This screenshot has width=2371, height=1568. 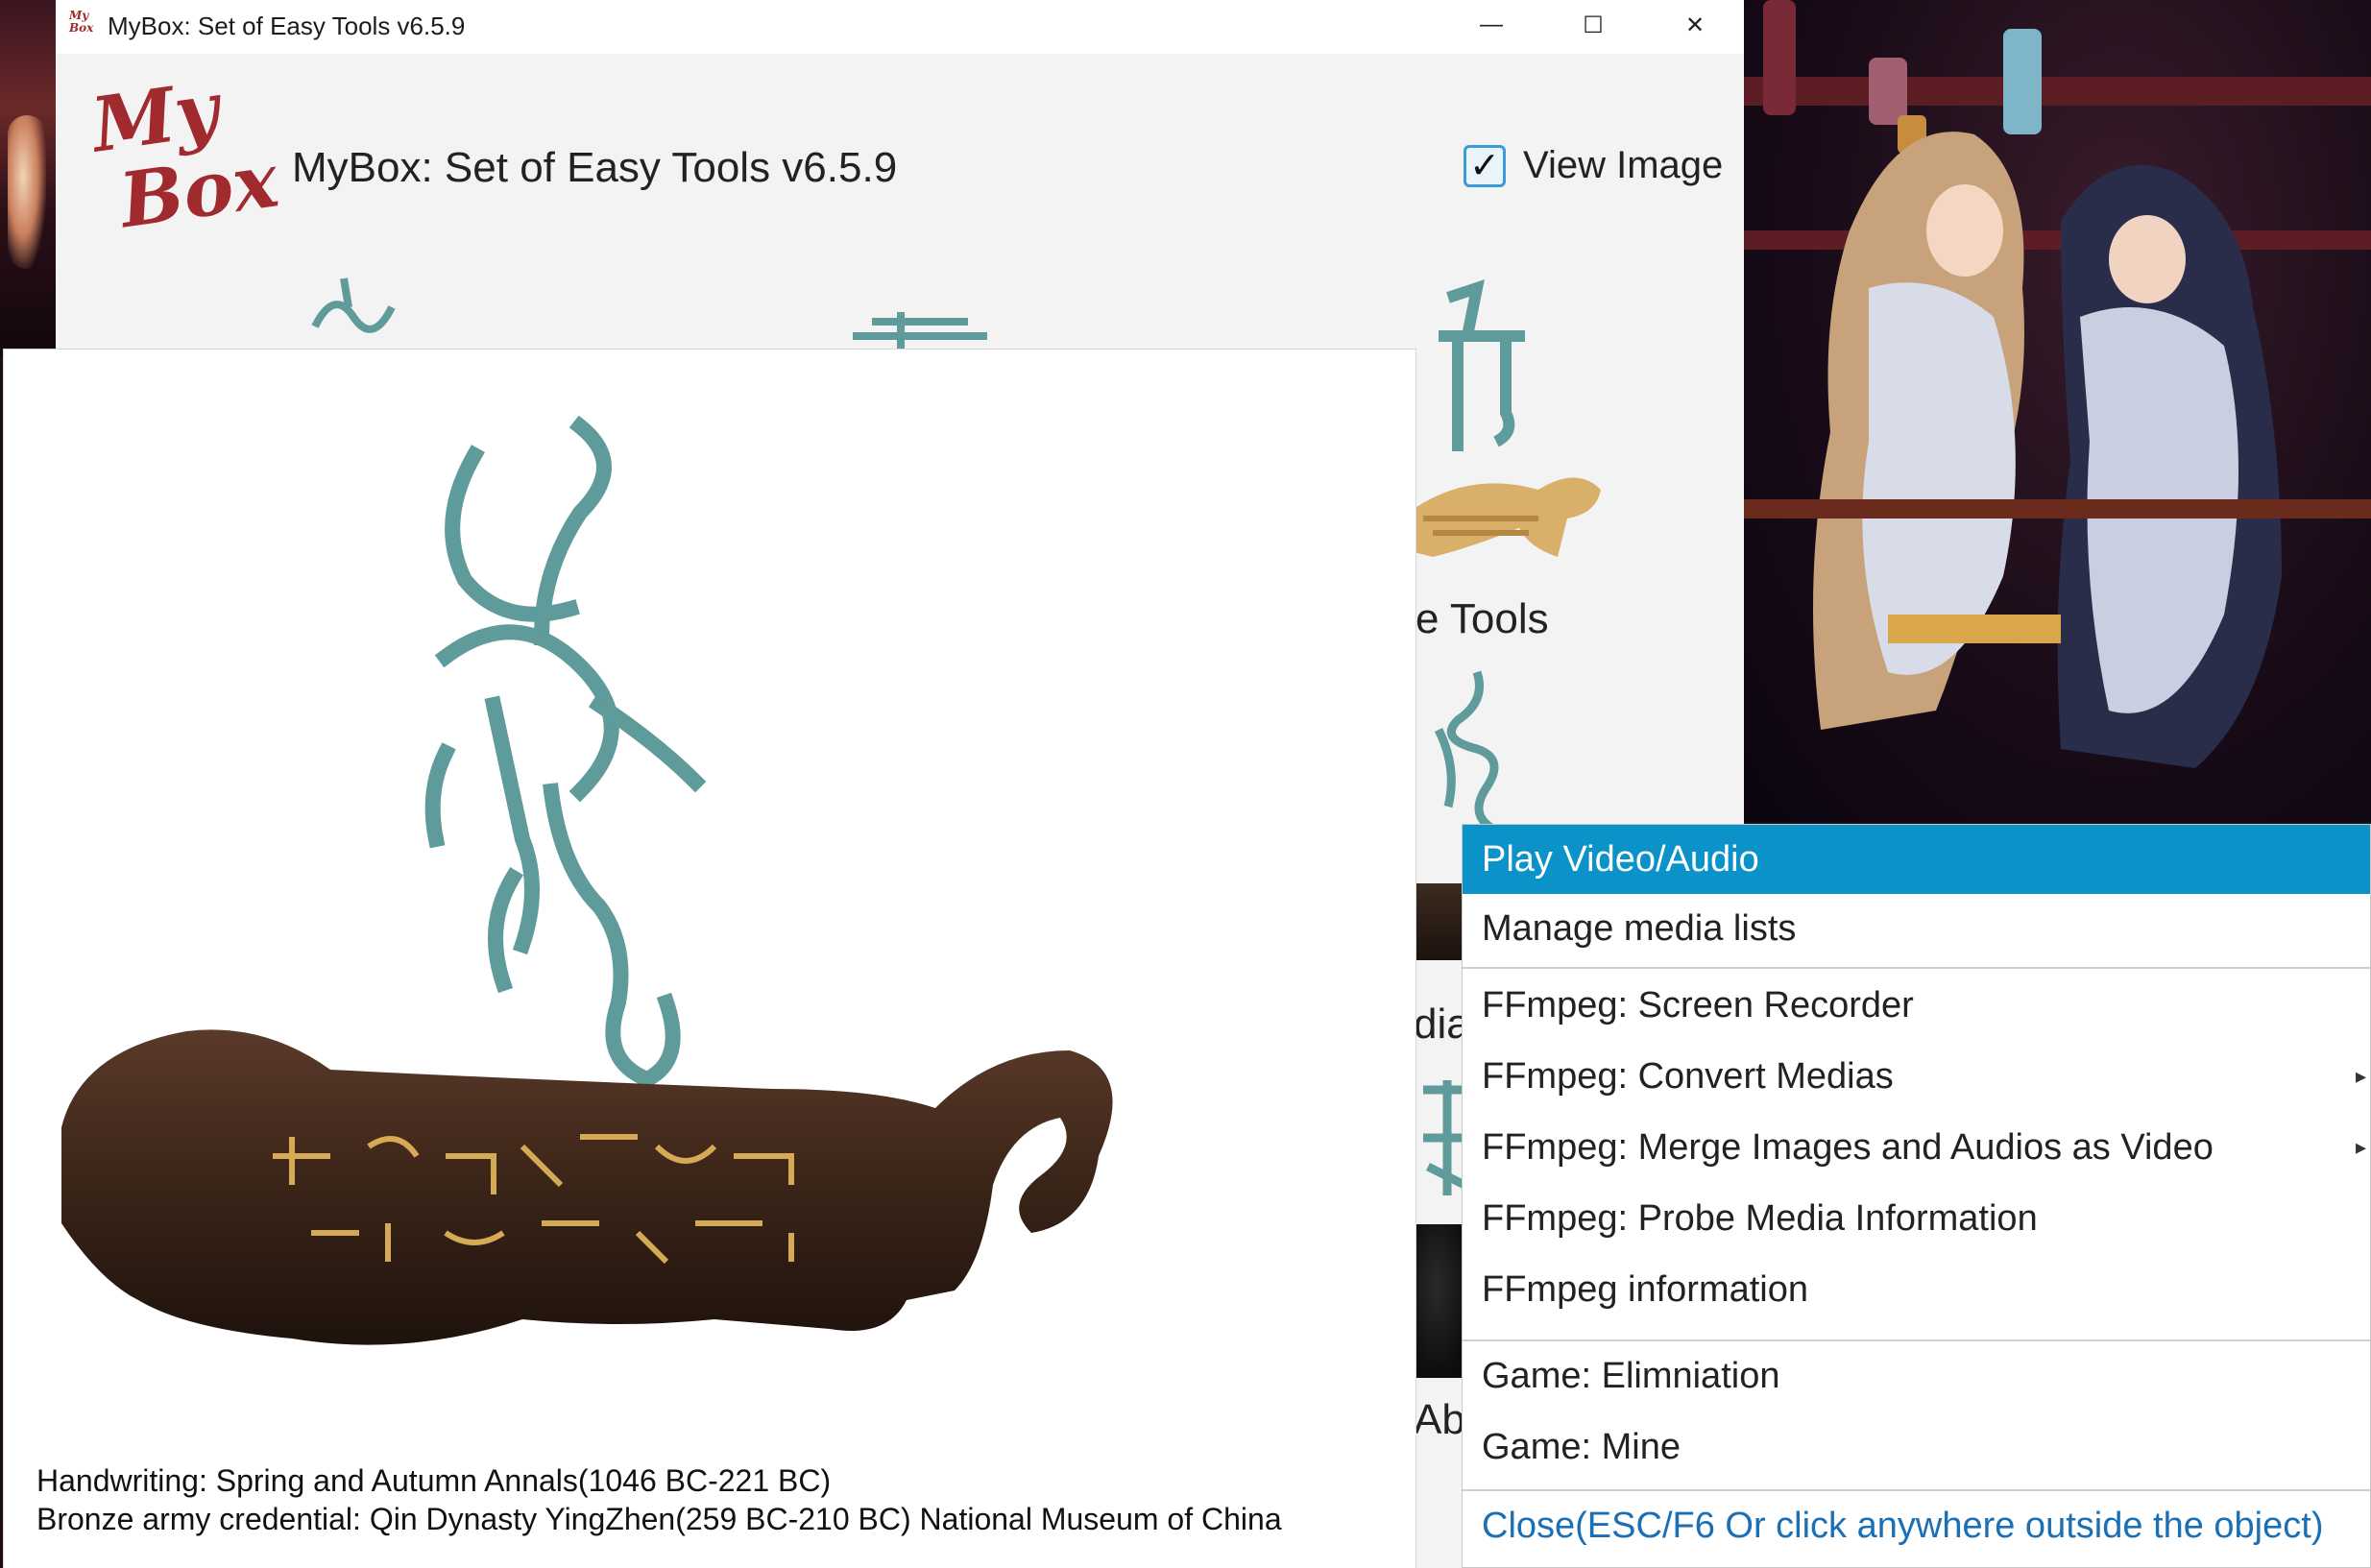 I want to click on menu-item-game-elimination: Game: Elimniation, so click(x=1917, y=1376).